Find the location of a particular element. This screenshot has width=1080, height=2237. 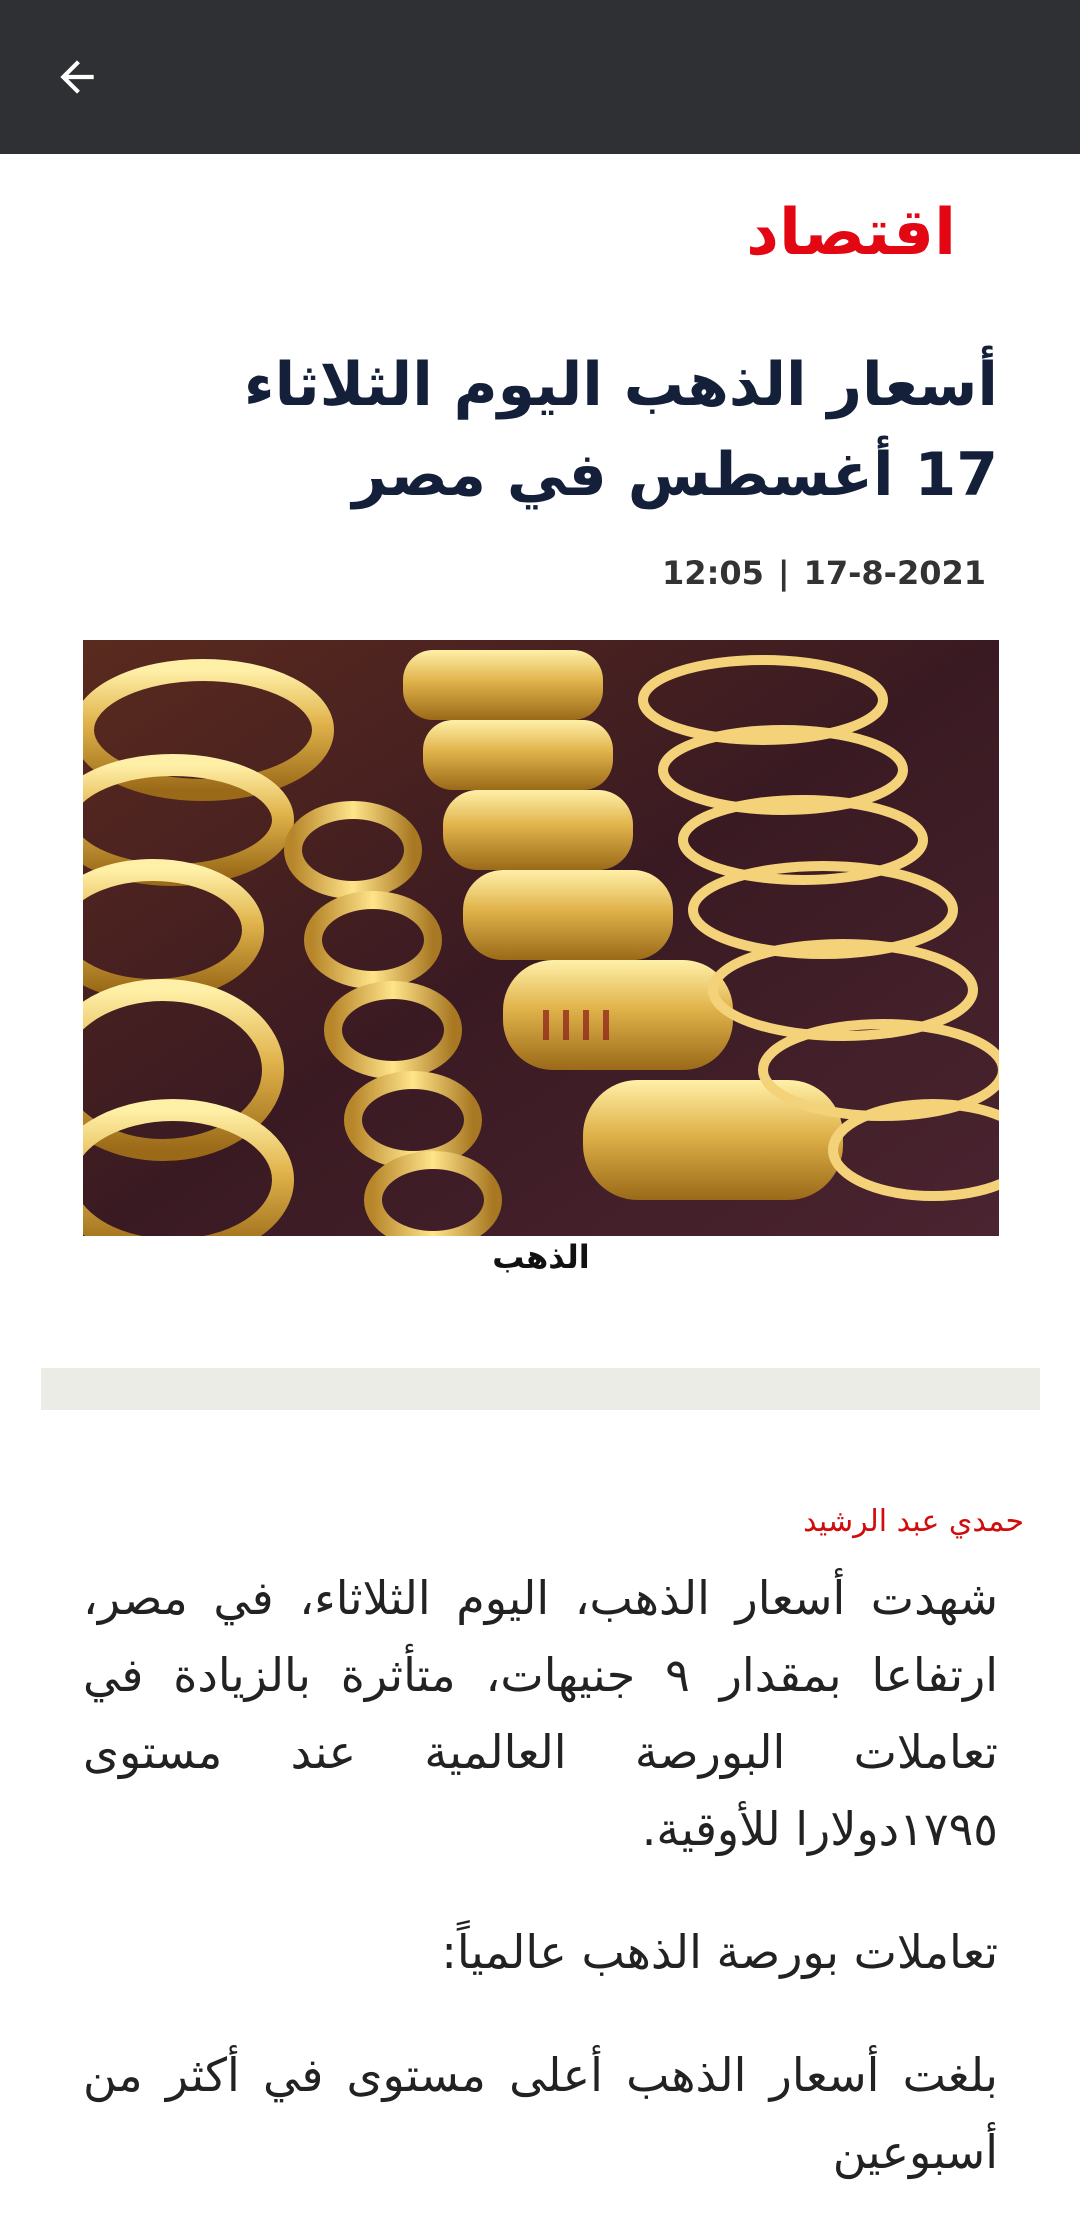

back-button is located at coordinates (77, 77).